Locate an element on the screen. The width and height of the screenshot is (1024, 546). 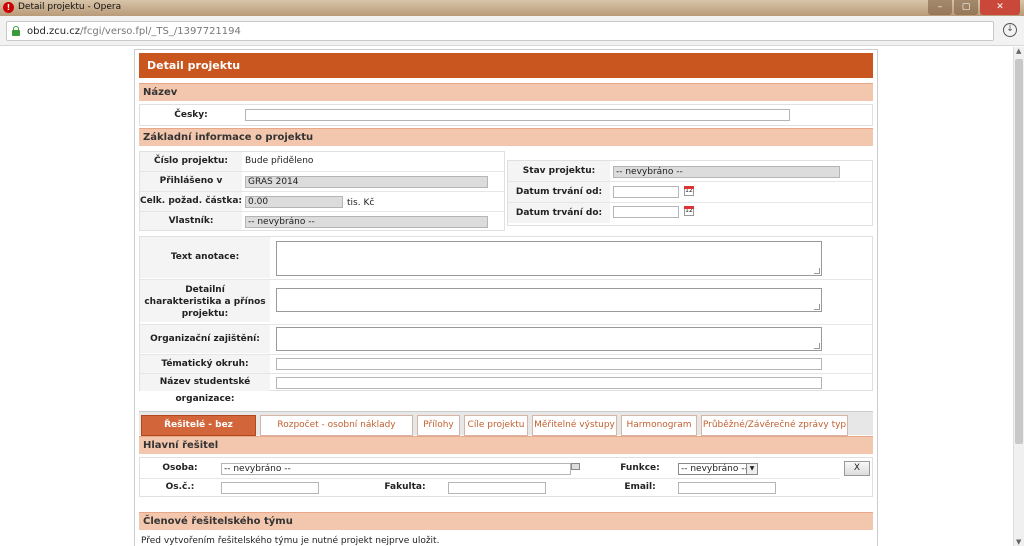
prihlaseno-label: Přihlášeno v soutěži: is located at coordinates (191, 188).